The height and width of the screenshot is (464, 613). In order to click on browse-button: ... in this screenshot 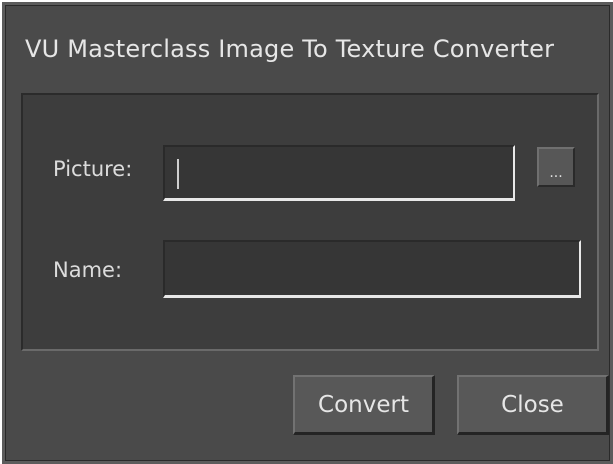, I will do `click(556, 167)`.